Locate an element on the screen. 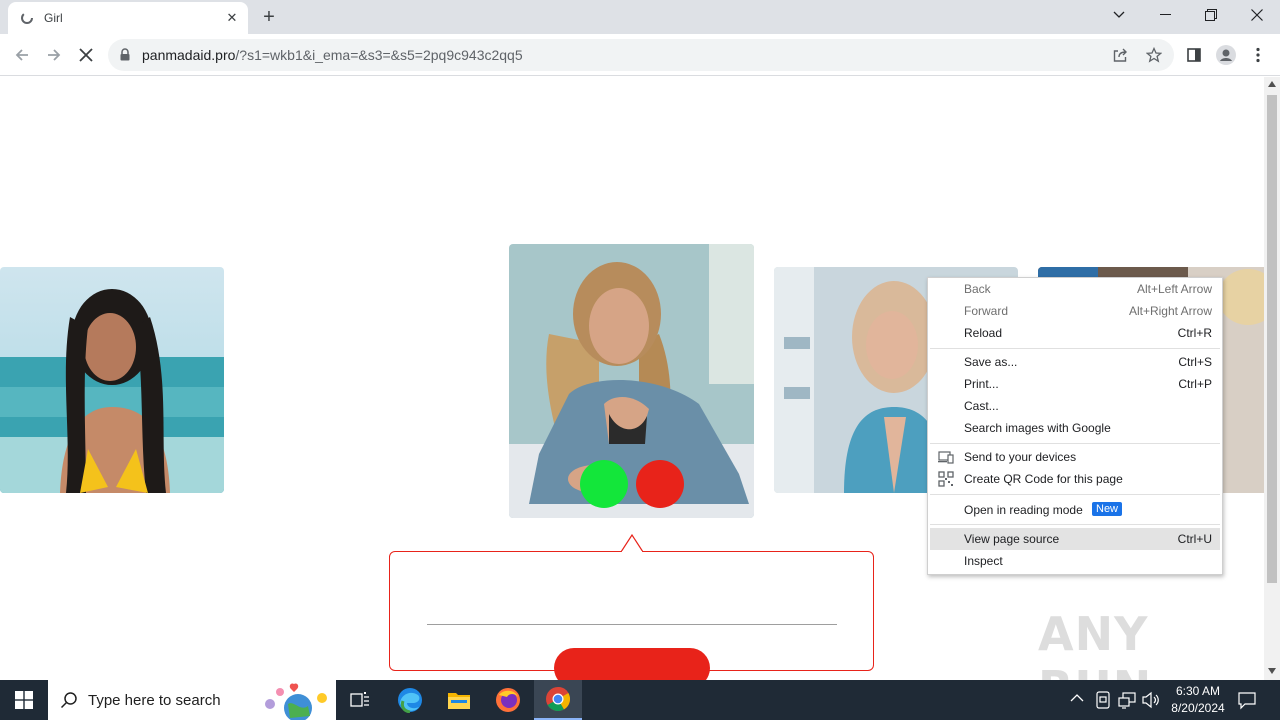 This screenshot has height=720, width=1280. popup-action-button is located at coordinates (632, 664).